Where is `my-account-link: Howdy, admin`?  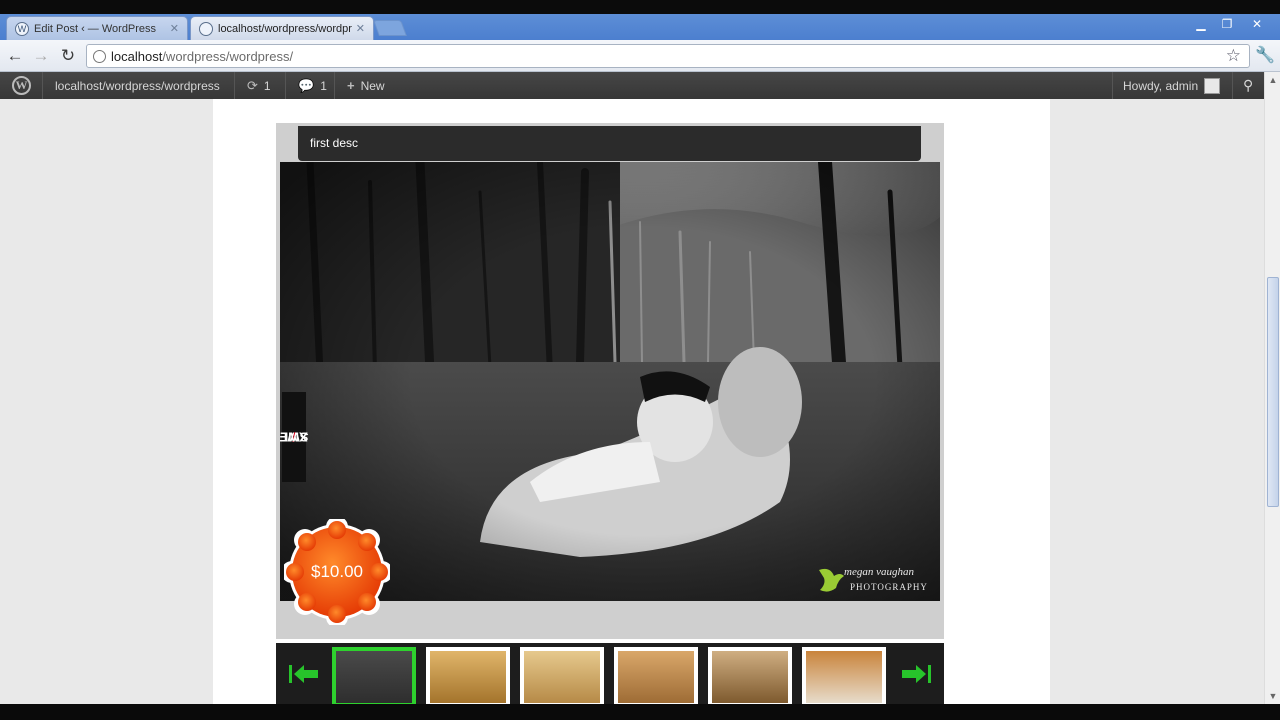
my-account-link: Howdy, admin is located at coordinates (1172, 85).